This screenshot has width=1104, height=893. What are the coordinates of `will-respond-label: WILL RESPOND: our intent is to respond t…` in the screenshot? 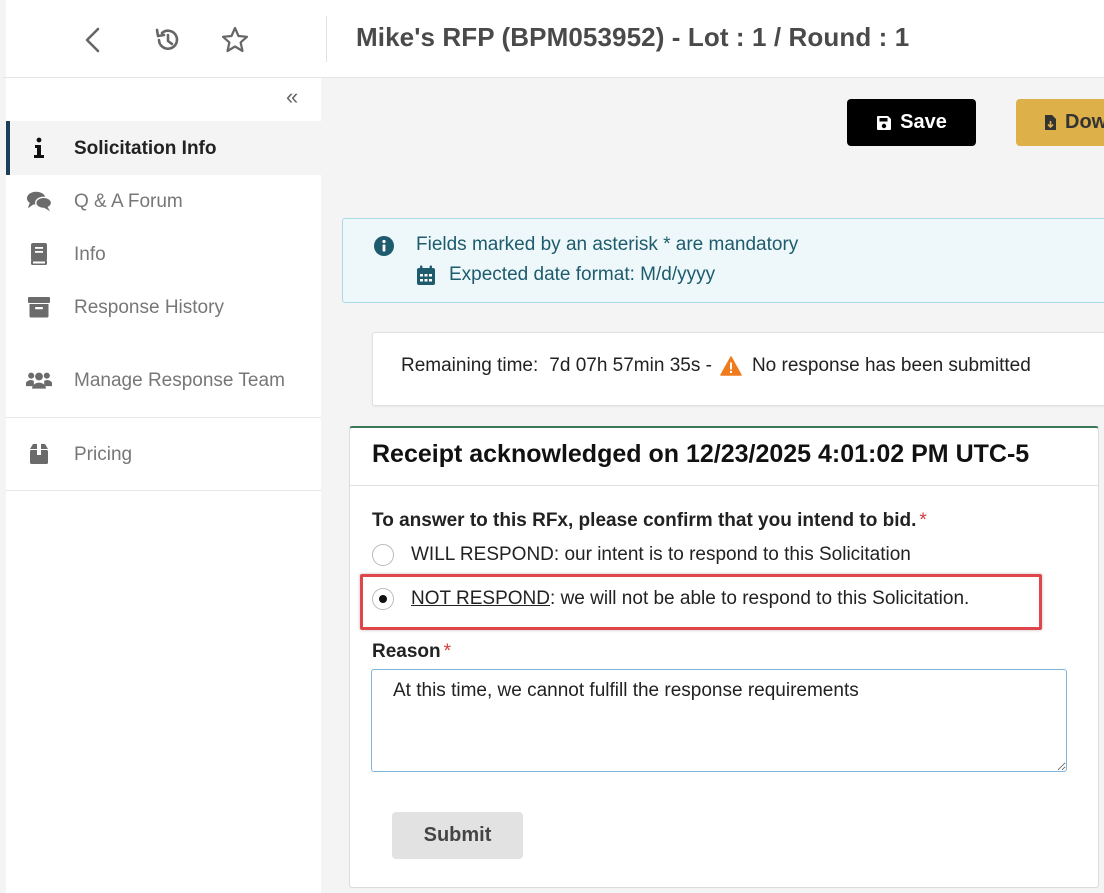 It's located at (661, 555).